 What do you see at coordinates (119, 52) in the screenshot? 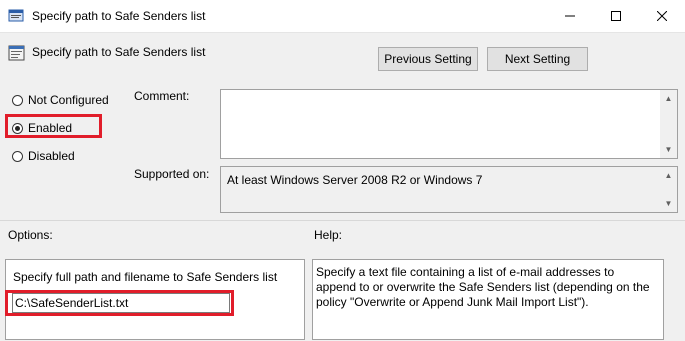
I see `setting-title: Specify path to Safe Senders list` at bounding box center [119, 52].